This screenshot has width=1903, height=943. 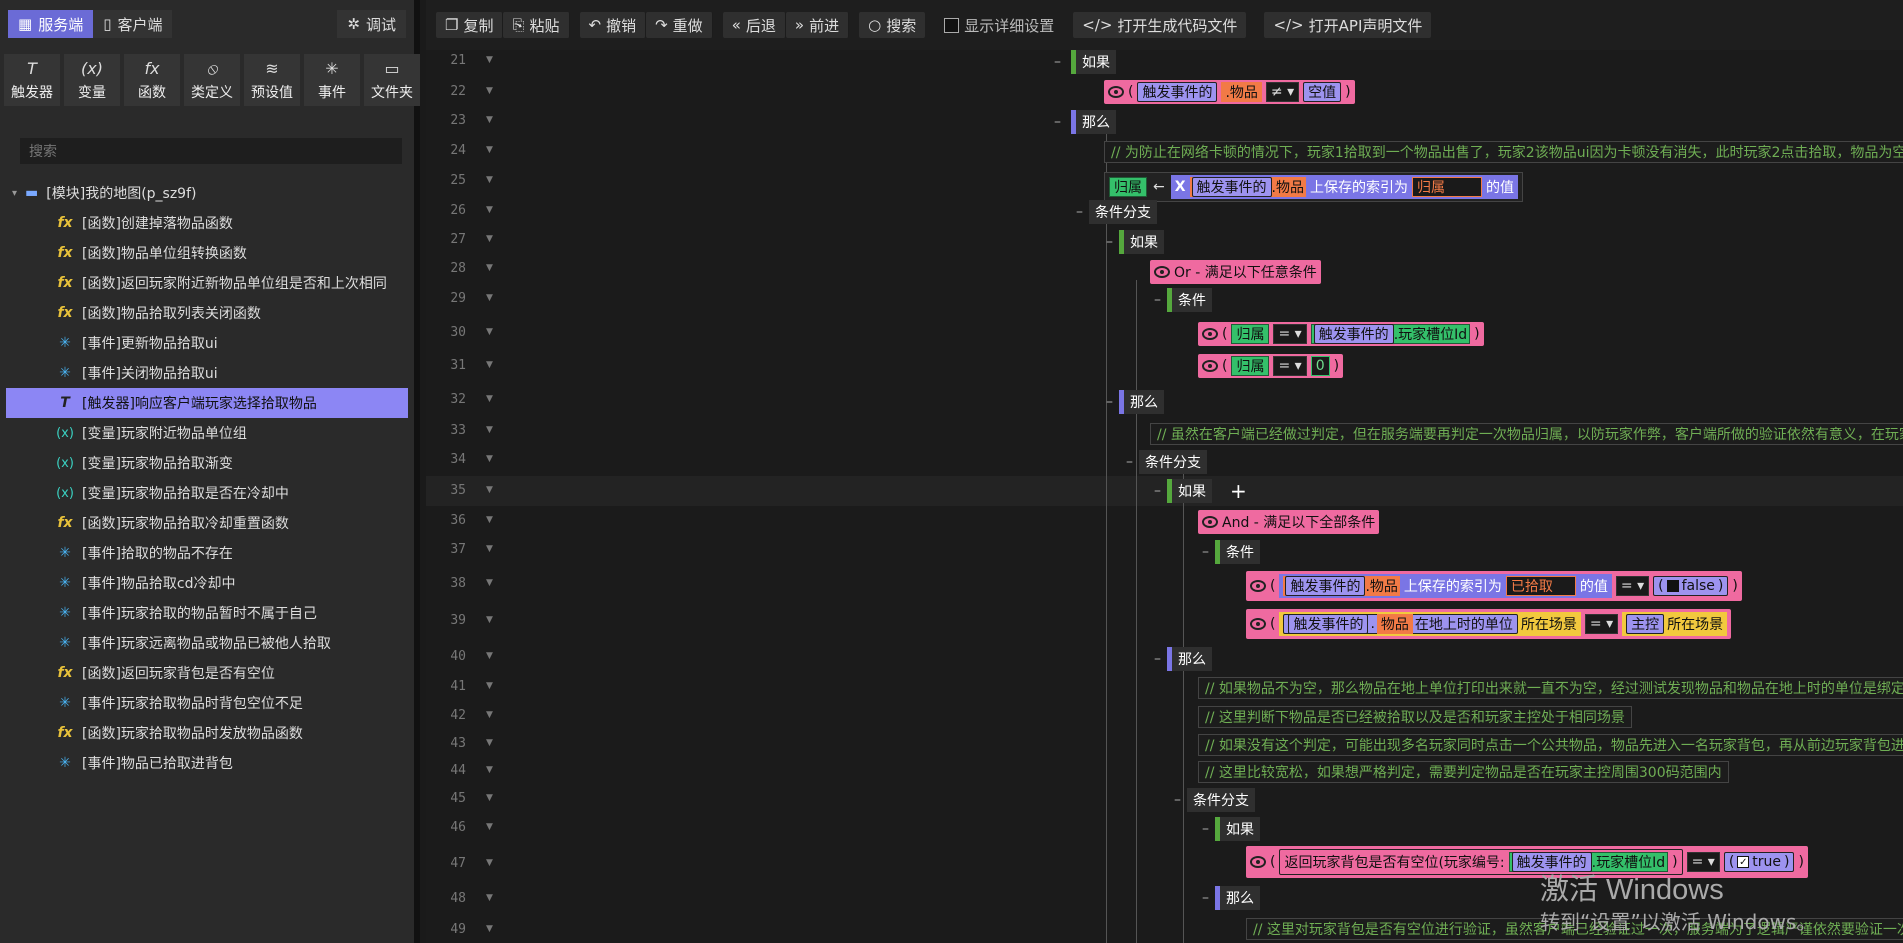 What do you see at coordinates (207, 493) in the screenshot?
I see `tree-item: (x) [变量]玩家物品拾取是否在冷却中` at bounding box center [207, 493].